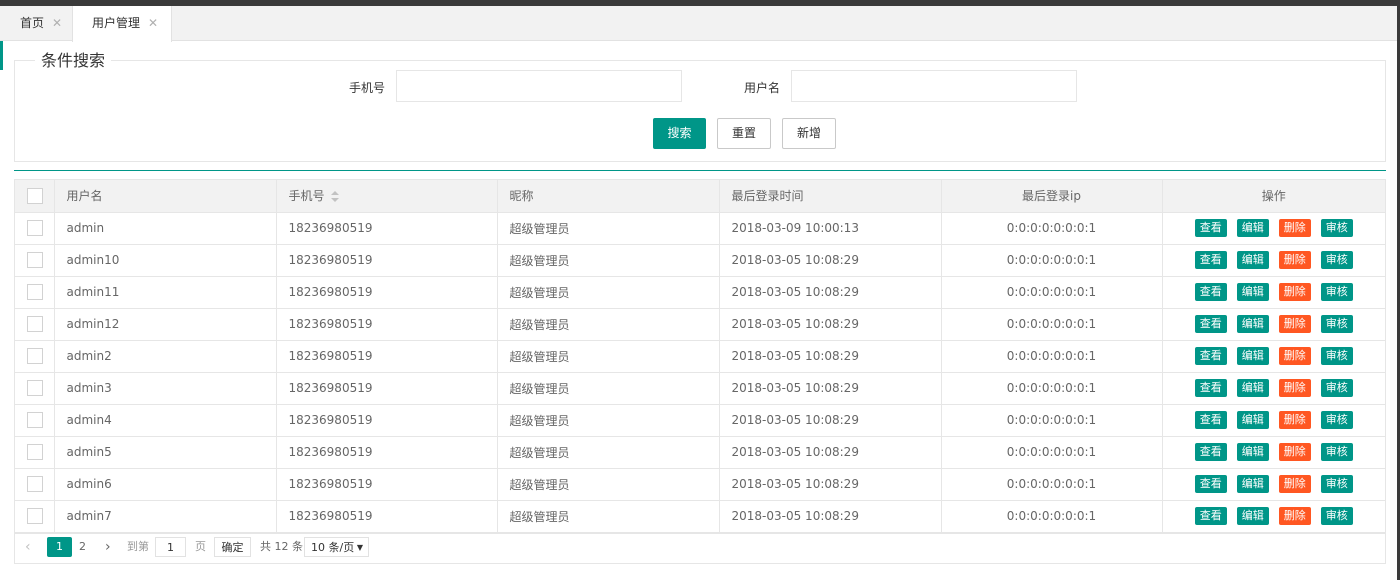  I want to click on tab-user-management: 用户管理 ✕, so click(122, 24).